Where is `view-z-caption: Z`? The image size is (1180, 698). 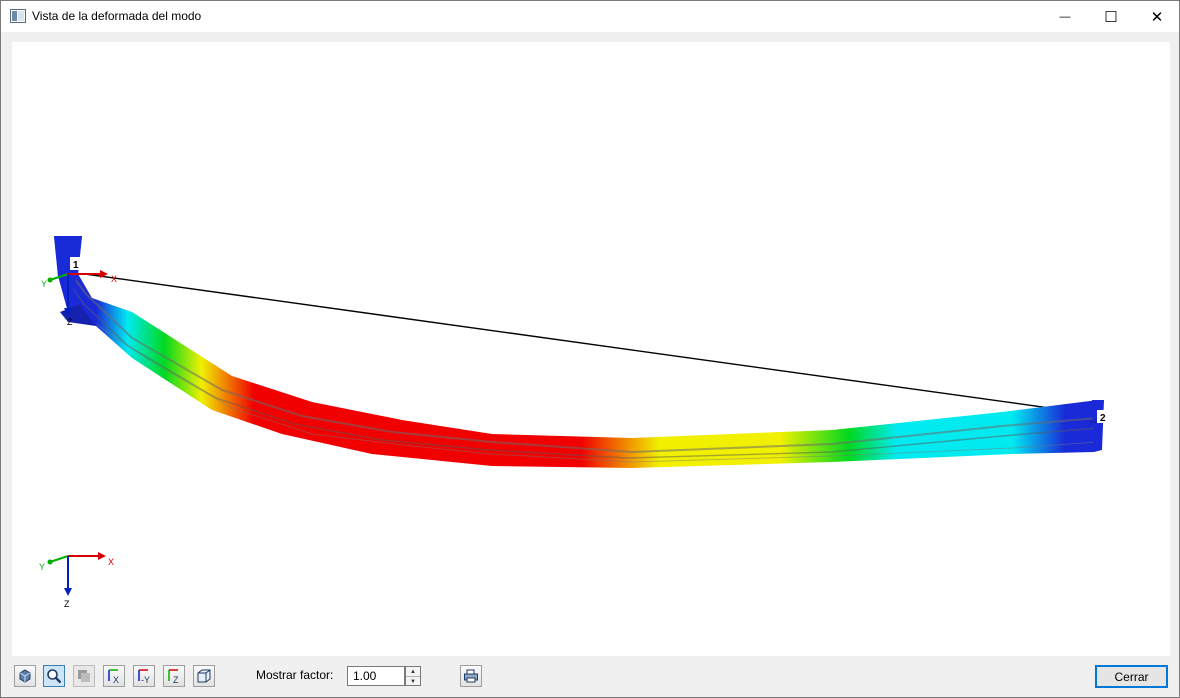
view-z-caption: Z is located at coordinates (176, 679).